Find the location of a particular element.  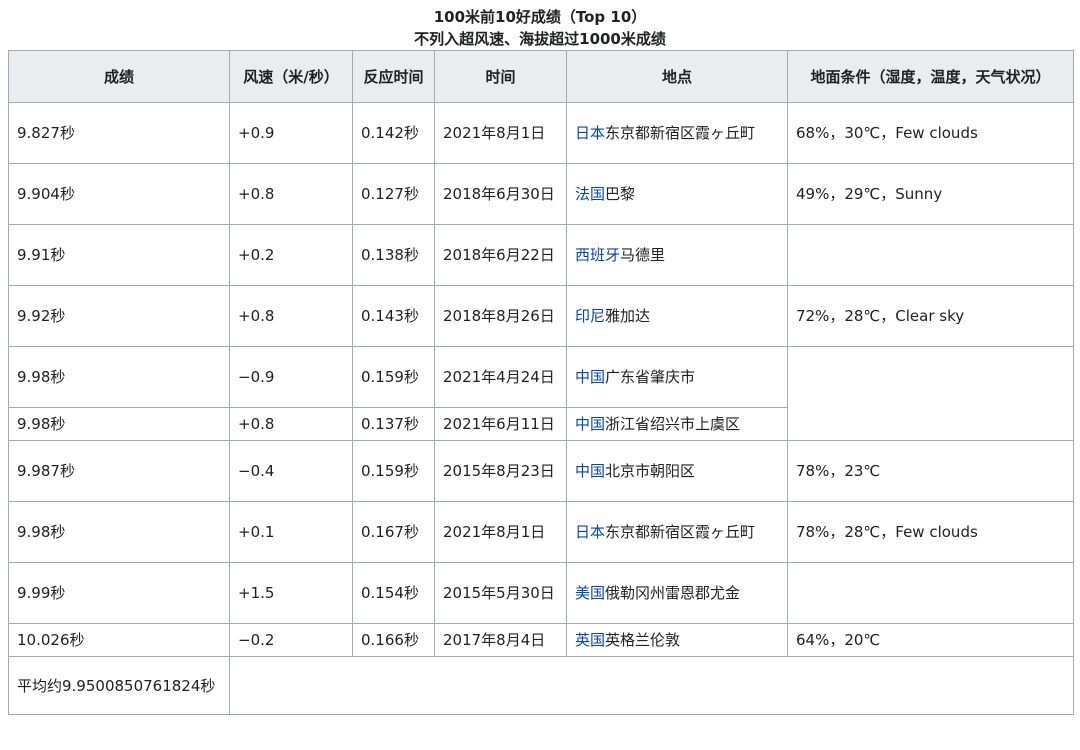

place-text: 巴黎 is located at coordinates (620, 194).